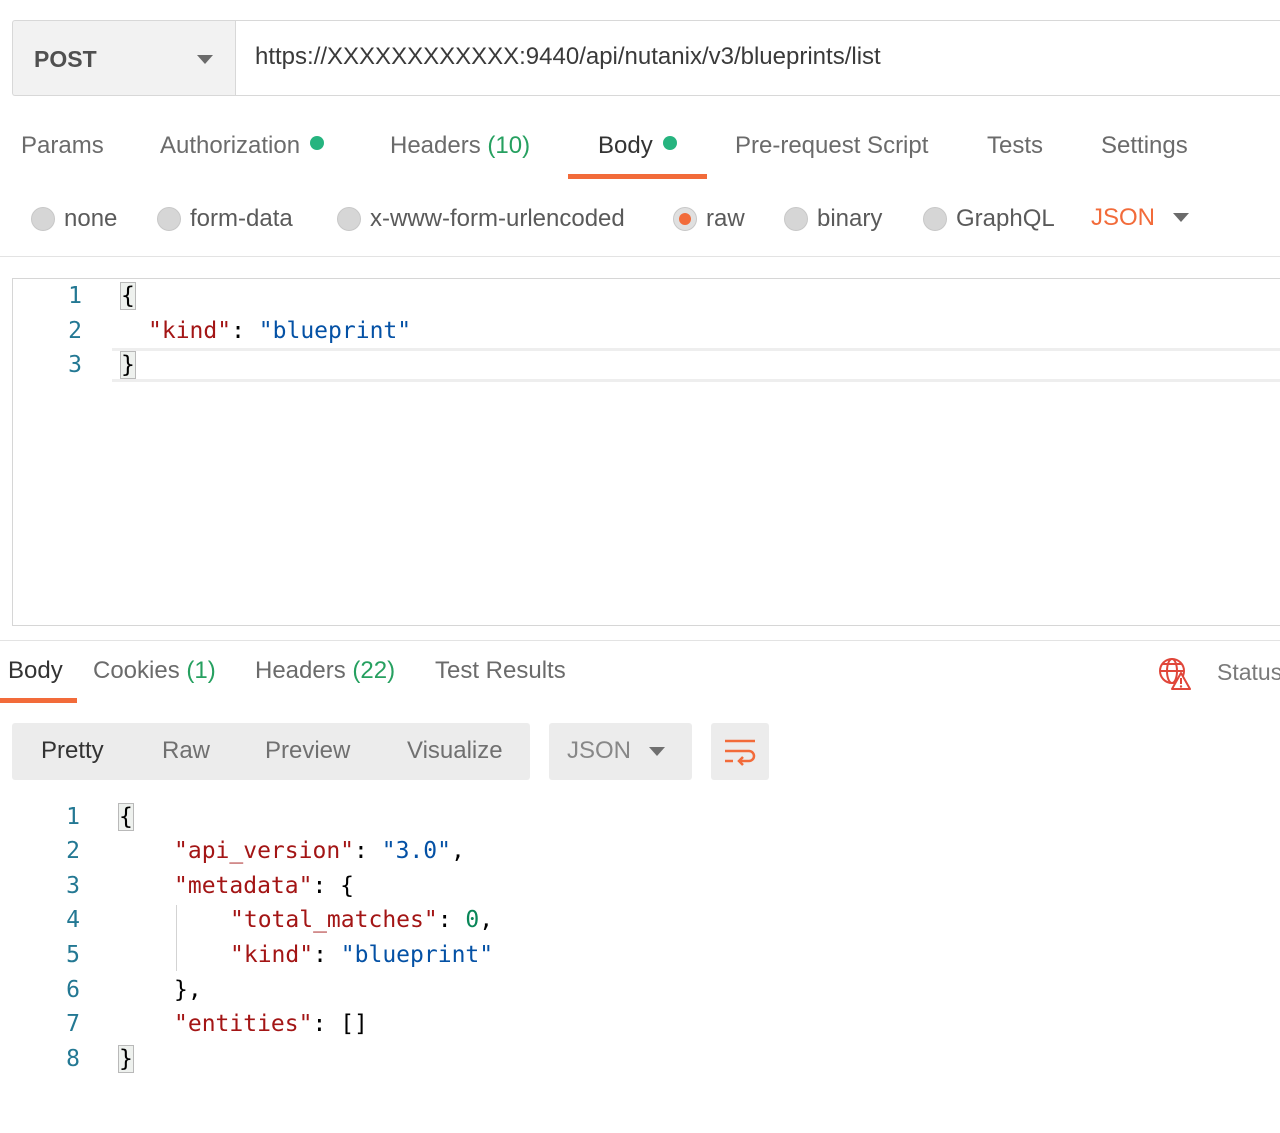 The width and height of the screenshot is (1280, 1133). I want to click on radio-label: raw, so click(725, 218).